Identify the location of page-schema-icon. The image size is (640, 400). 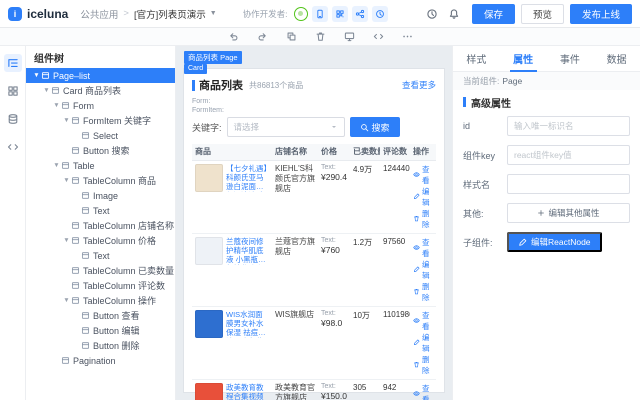
(13, 147).